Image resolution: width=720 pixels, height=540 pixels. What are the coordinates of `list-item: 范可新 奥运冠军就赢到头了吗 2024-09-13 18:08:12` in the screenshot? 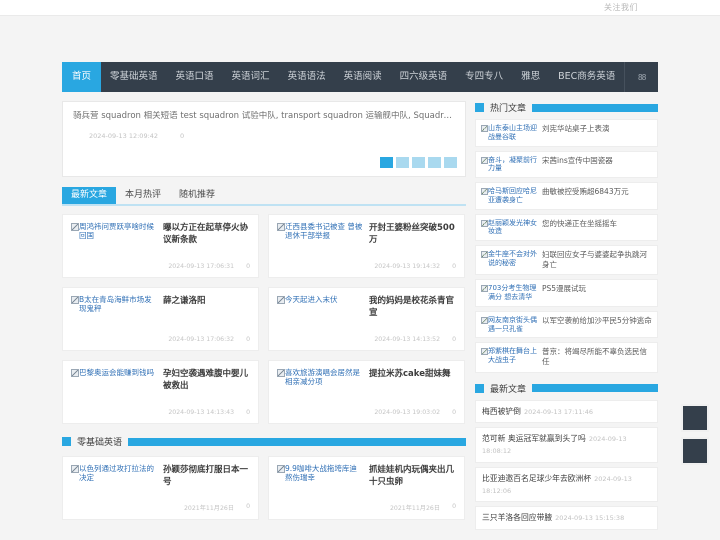 It's located at (566, 445).